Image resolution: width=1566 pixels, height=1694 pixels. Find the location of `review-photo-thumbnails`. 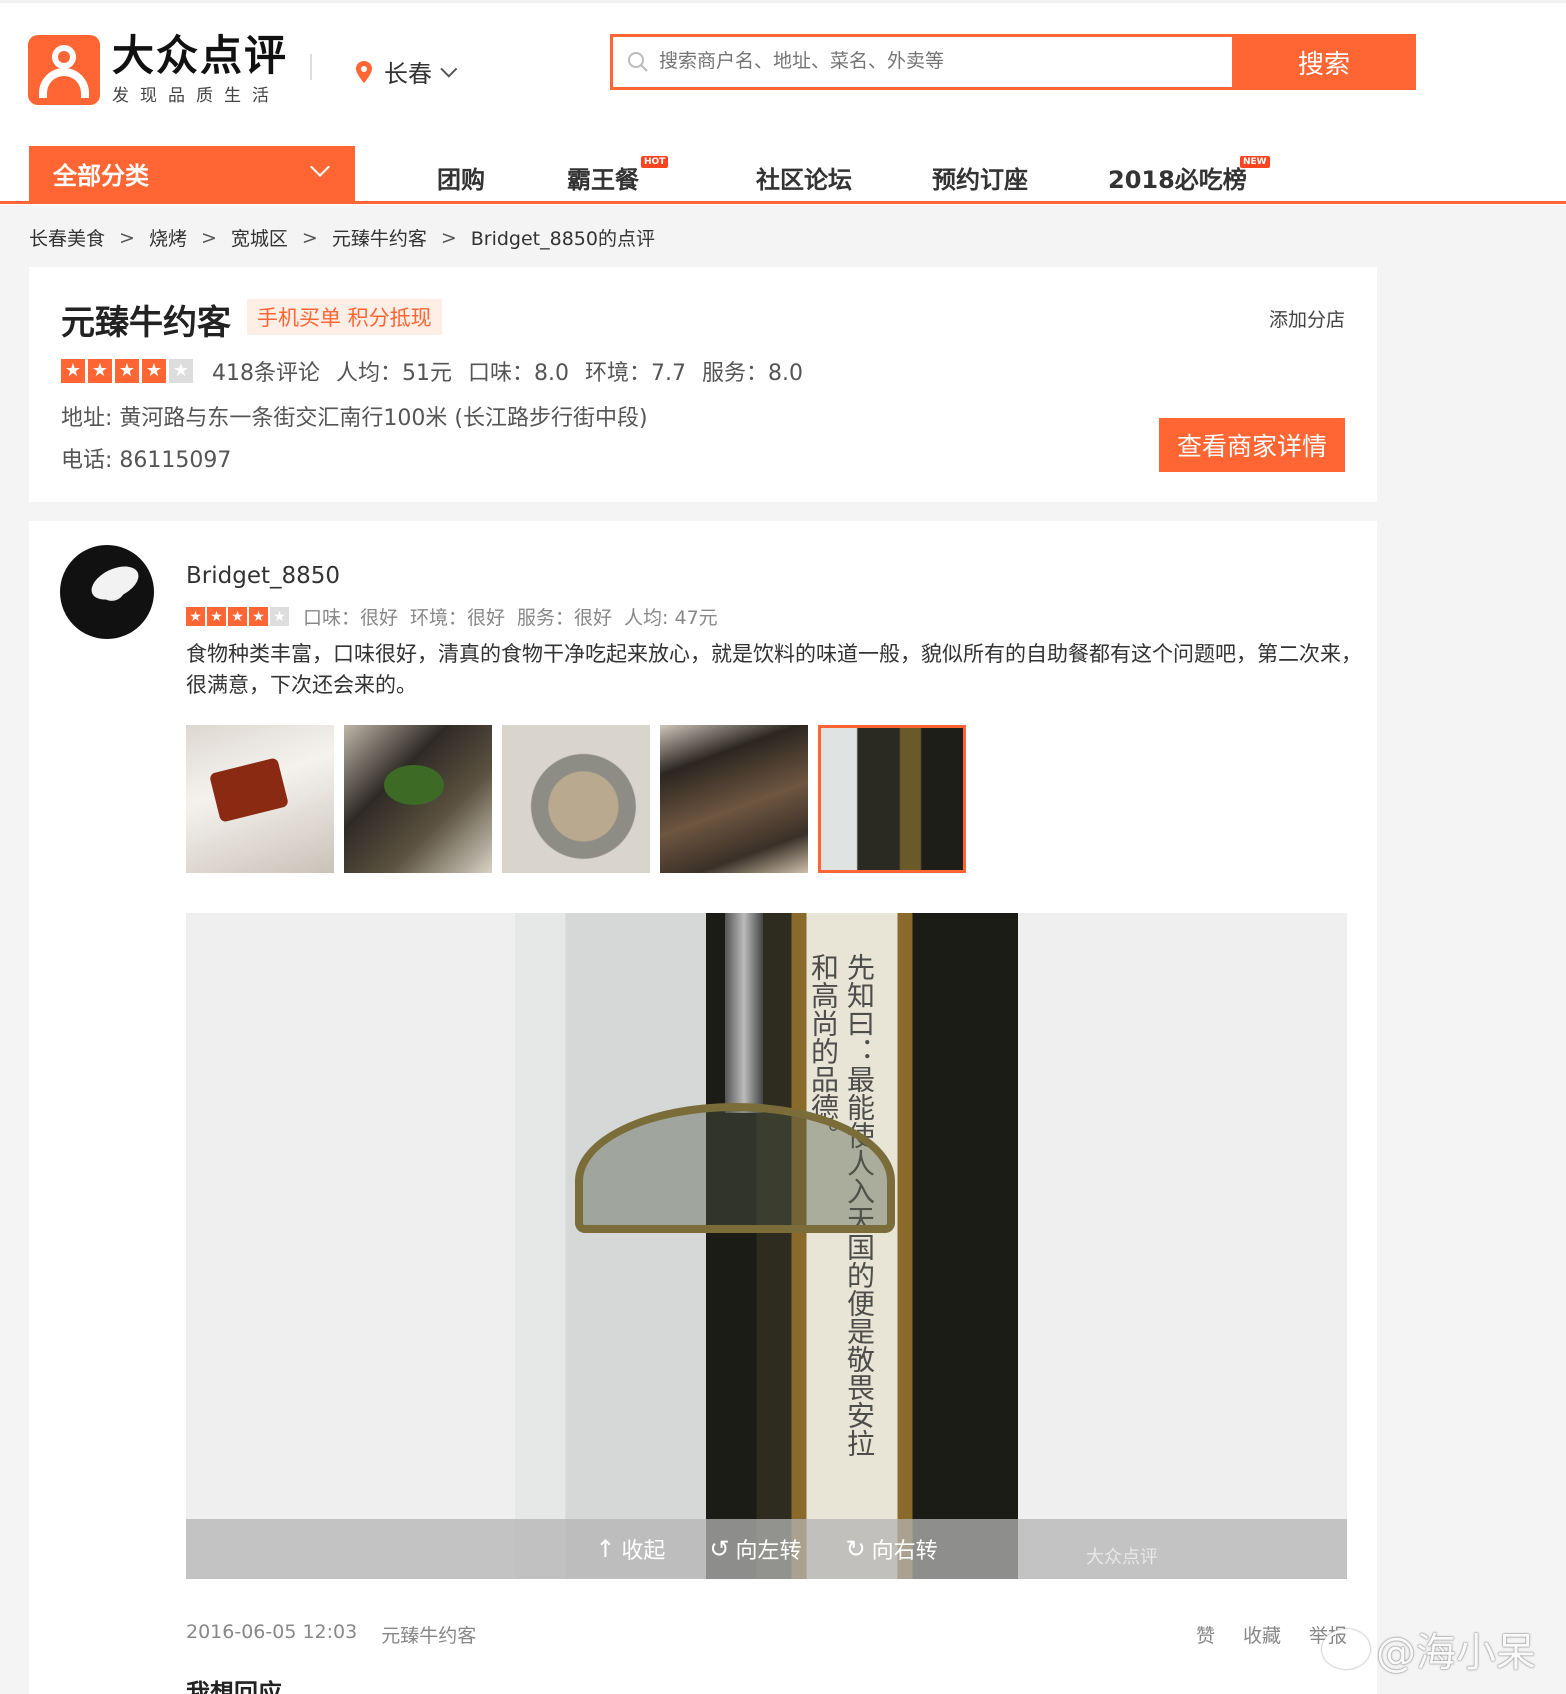

review-photo-thumbnails is located at coordinates (581, 799).